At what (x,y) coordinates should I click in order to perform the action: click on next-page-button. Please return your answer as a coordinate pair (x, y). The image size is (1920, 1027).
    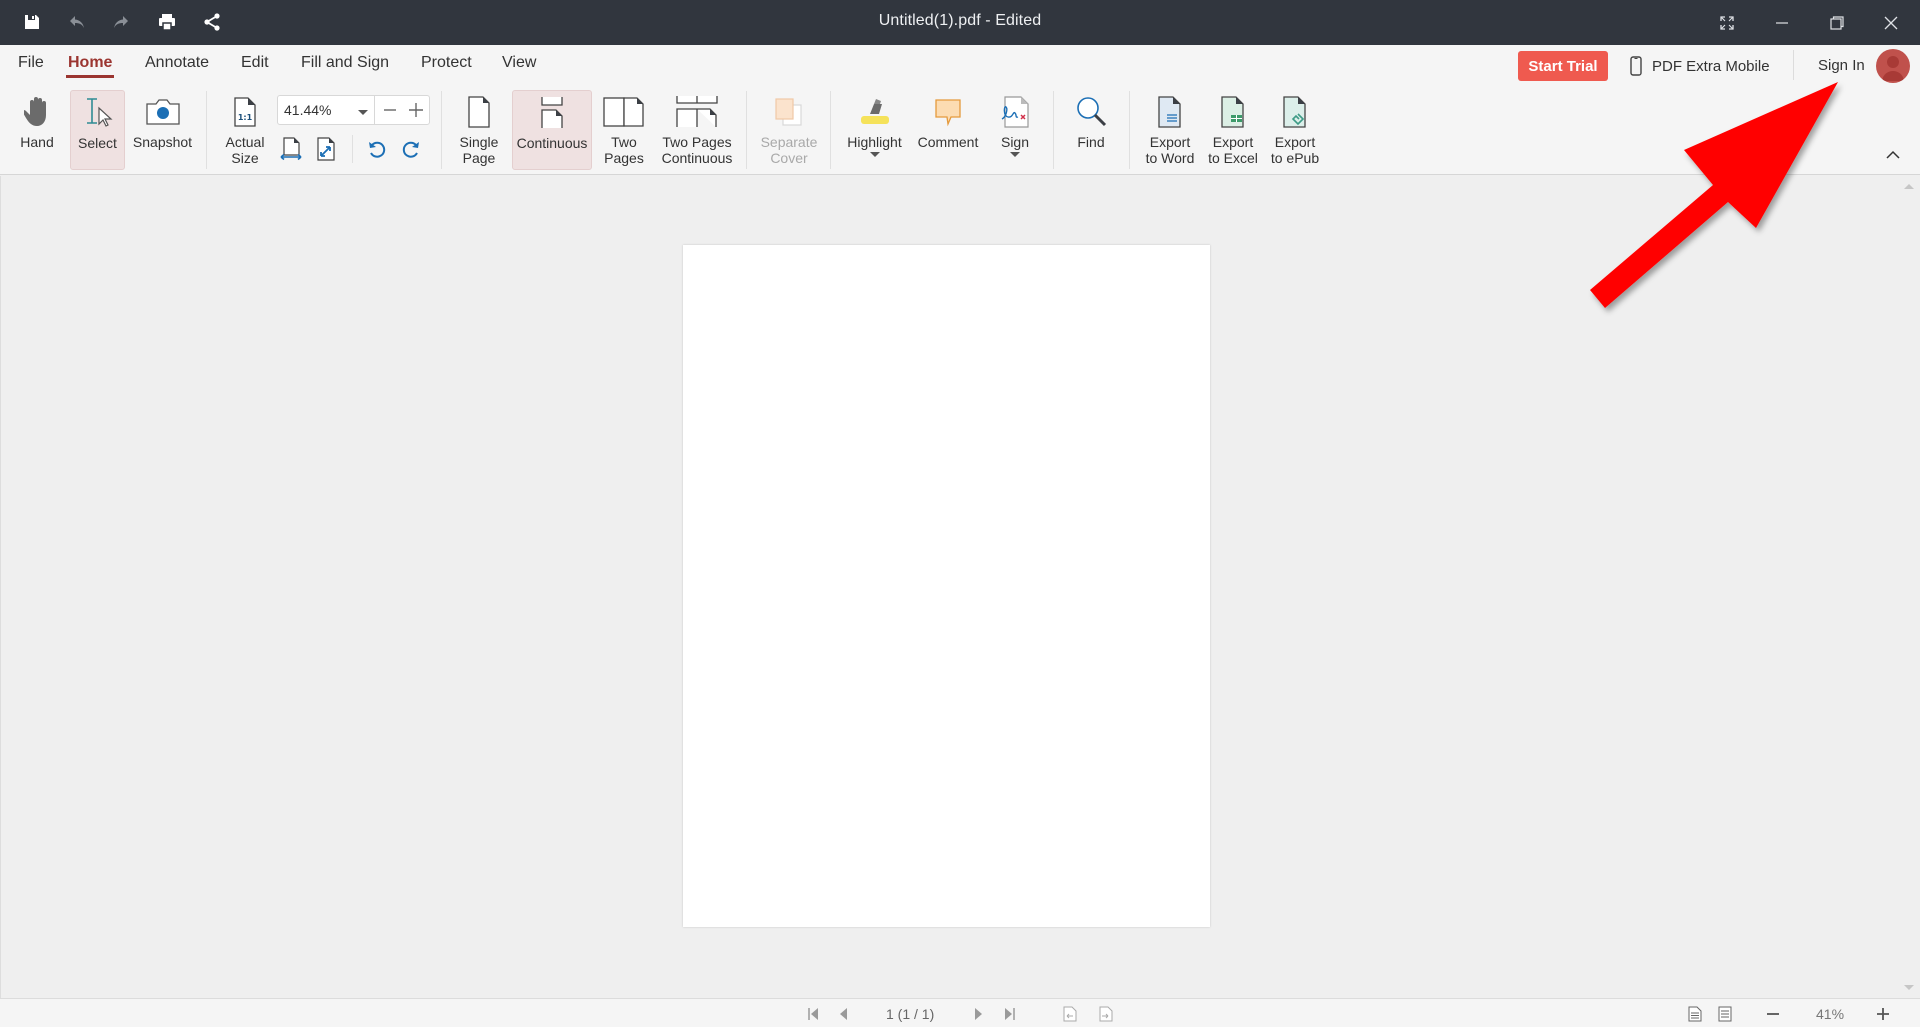
    Looking at the image, I should click on (979, 1014).